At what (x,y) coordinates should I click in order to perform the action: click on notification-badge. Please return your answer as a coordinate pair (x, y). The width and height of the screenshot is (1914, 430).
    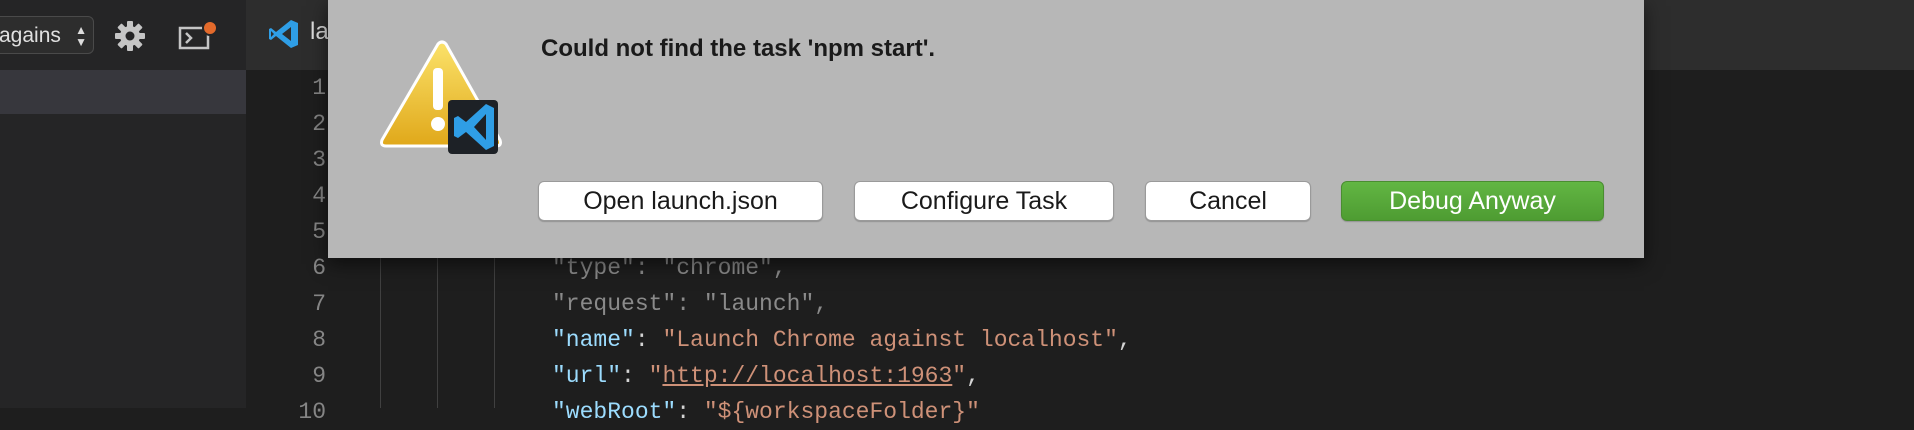
    Looking at the image, I should click on (210, 28).